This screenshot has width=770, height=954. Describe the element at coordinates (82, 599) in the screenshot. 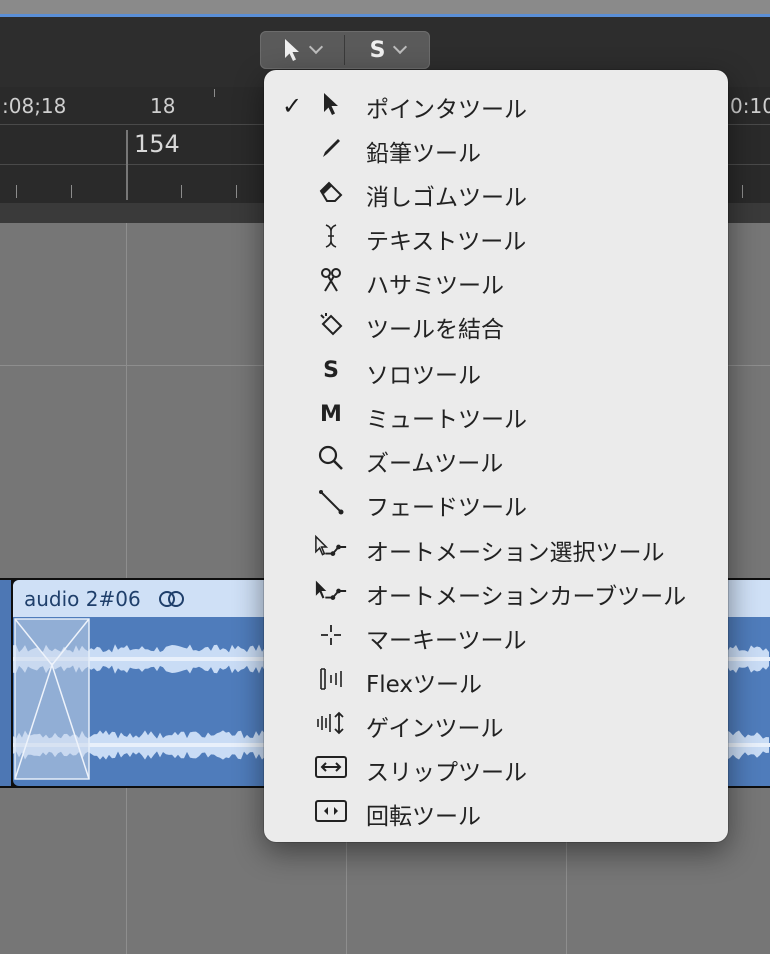

I see `region-title: audio 2#06` at that location.